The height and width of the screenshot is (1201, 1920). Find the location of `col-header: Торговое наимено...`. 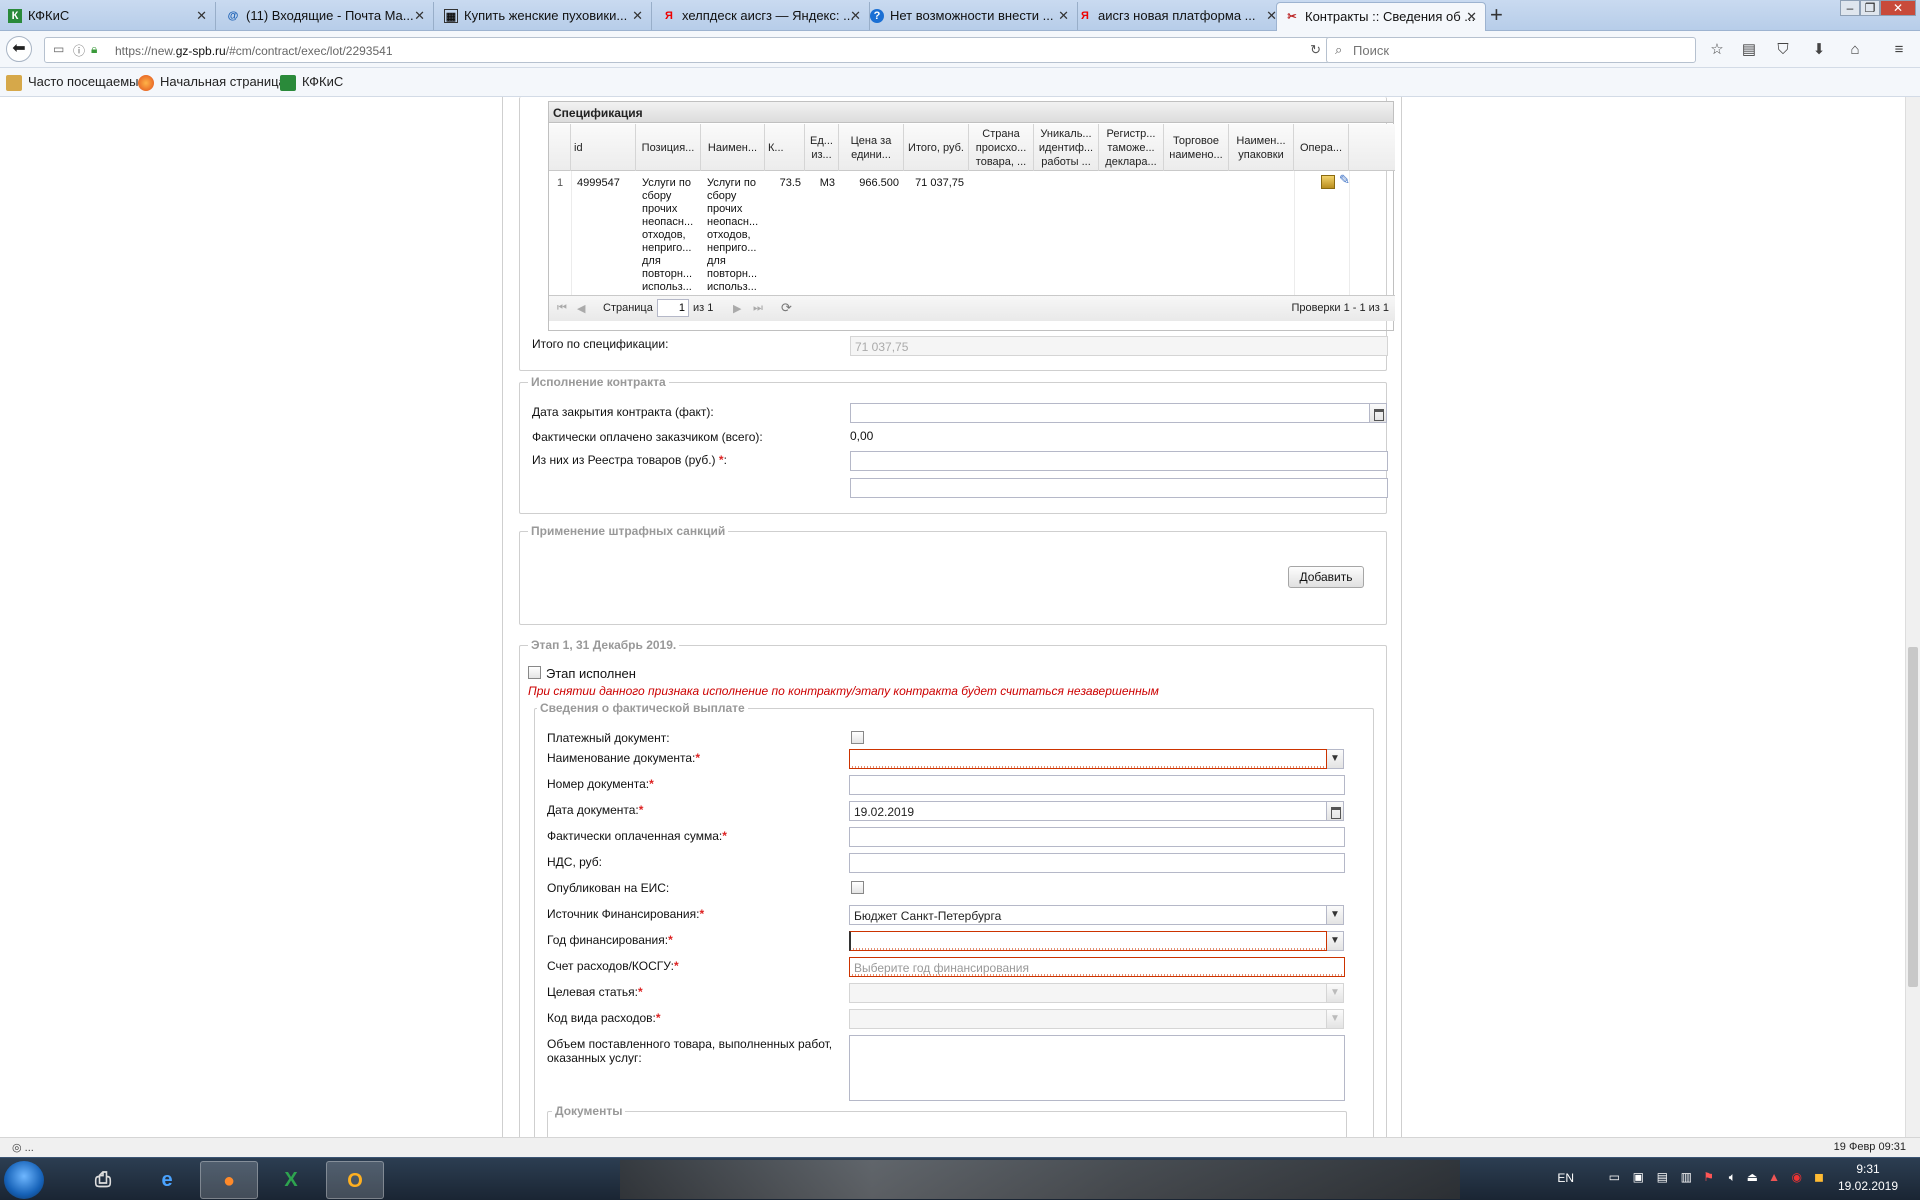

col-header: Торговое наимено... is located at coordinates (1196, 147).